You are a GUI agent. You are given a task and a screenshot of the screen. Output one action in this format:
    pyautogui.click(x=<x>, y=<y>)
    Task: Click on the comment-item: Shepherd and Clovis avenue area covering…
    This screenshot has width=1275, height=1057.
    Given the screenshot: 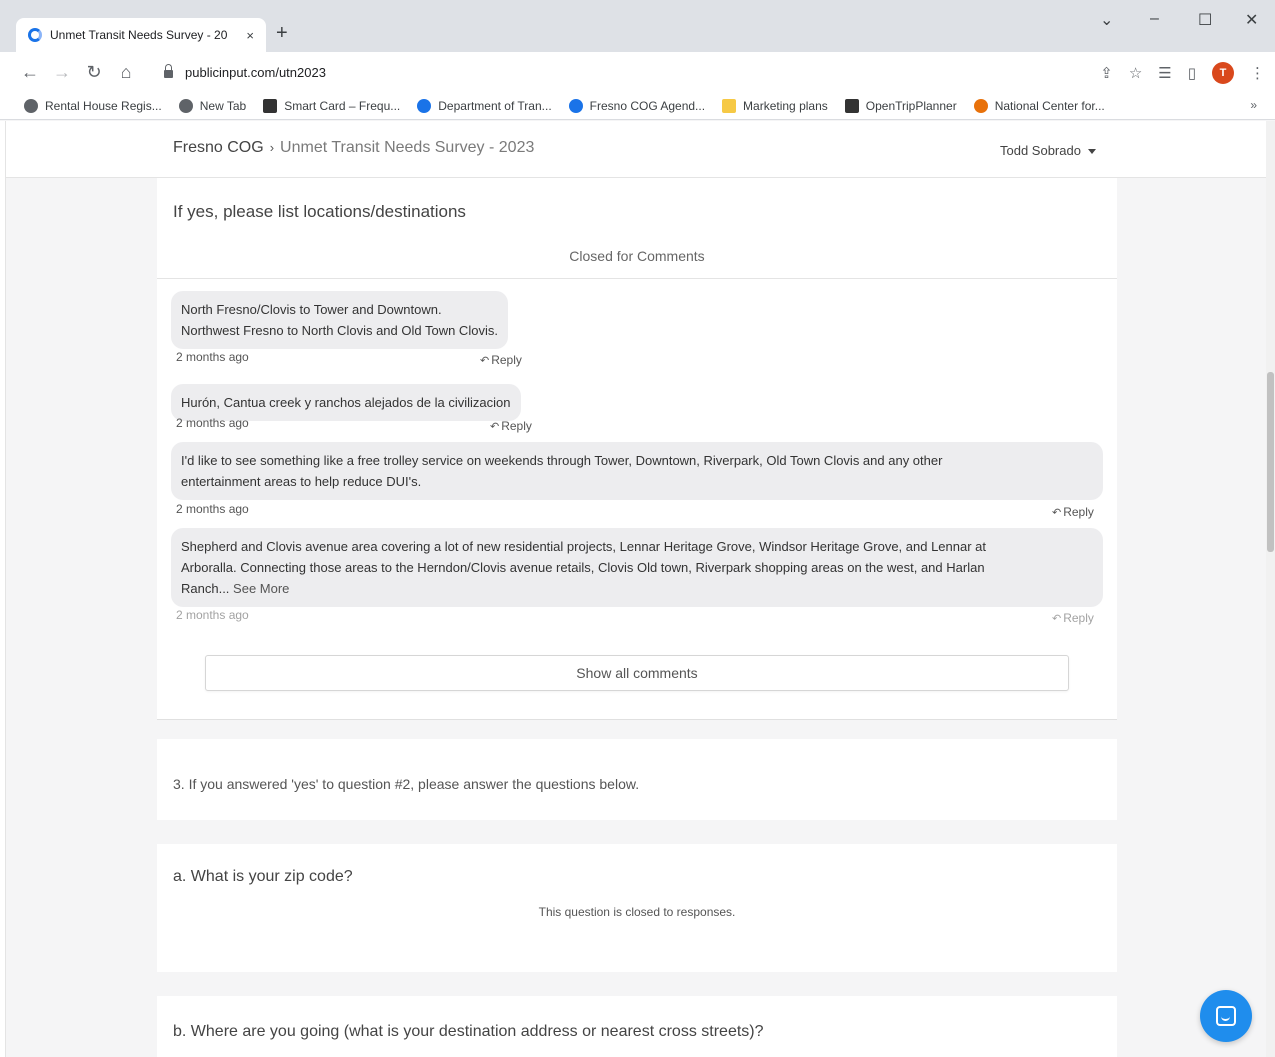 What is the action you would take?
    pyautogui.click(x=637, y=567)
    